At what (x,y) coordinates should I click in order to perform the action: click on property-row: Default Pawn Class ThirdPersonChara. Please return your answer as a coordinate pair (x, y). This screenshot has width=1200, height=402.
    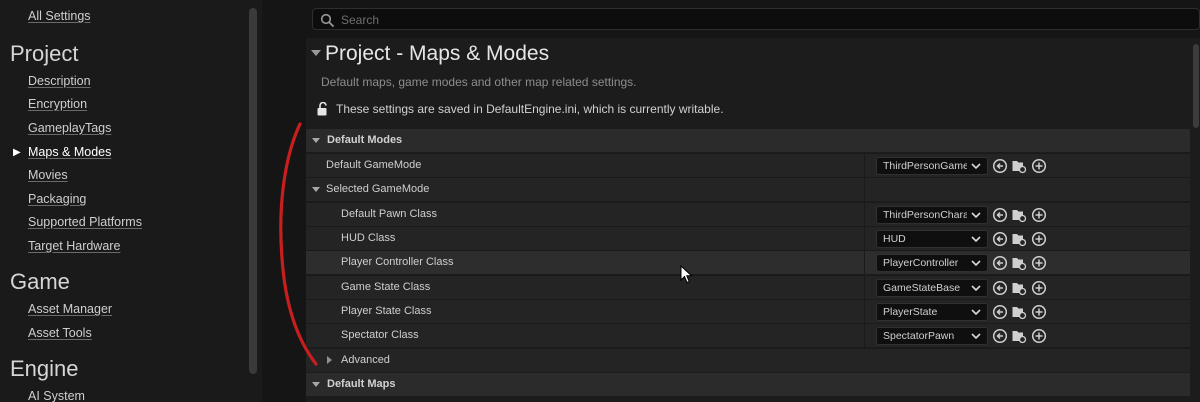
    Looking at the image, I should click on (753, 214).